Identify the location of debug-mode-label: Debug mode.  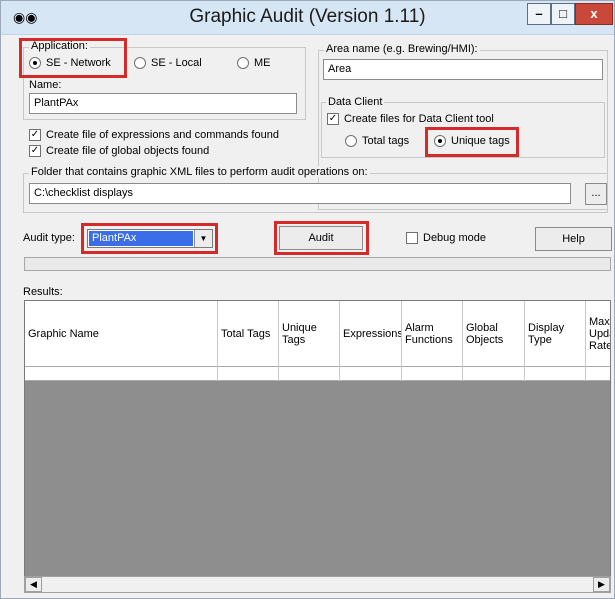
(454, 238).